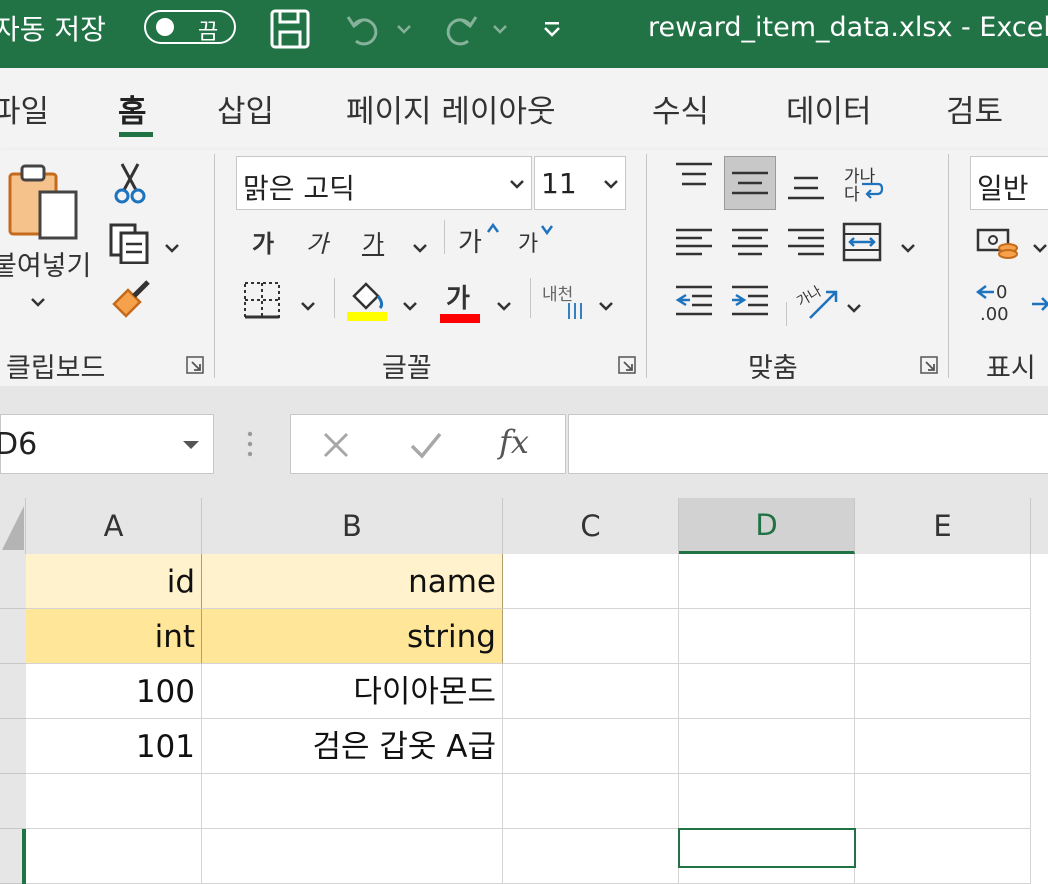 The image size is (1048, 884). Describe the element at coordinates (943, 691) in the screenshot. I see `cell-e3` at that location.